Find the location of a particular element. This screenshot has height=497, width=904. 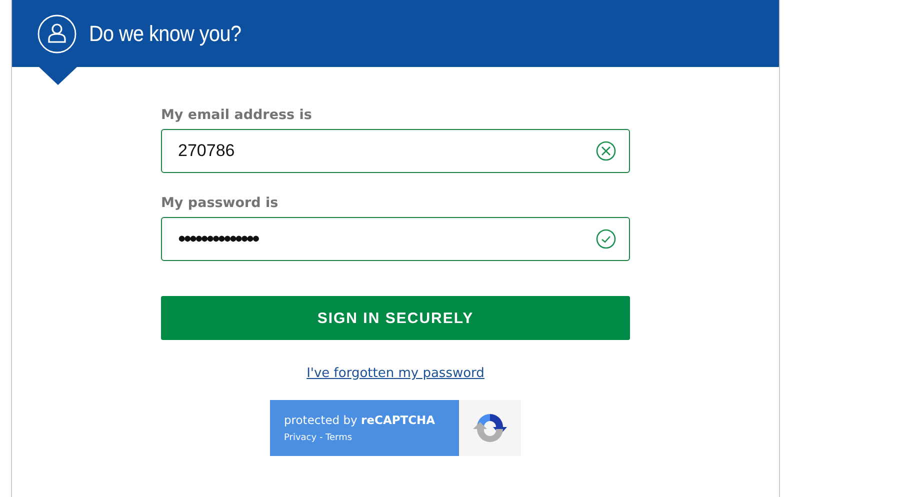

input-field: 270786 is located at coordinates (395, 151).